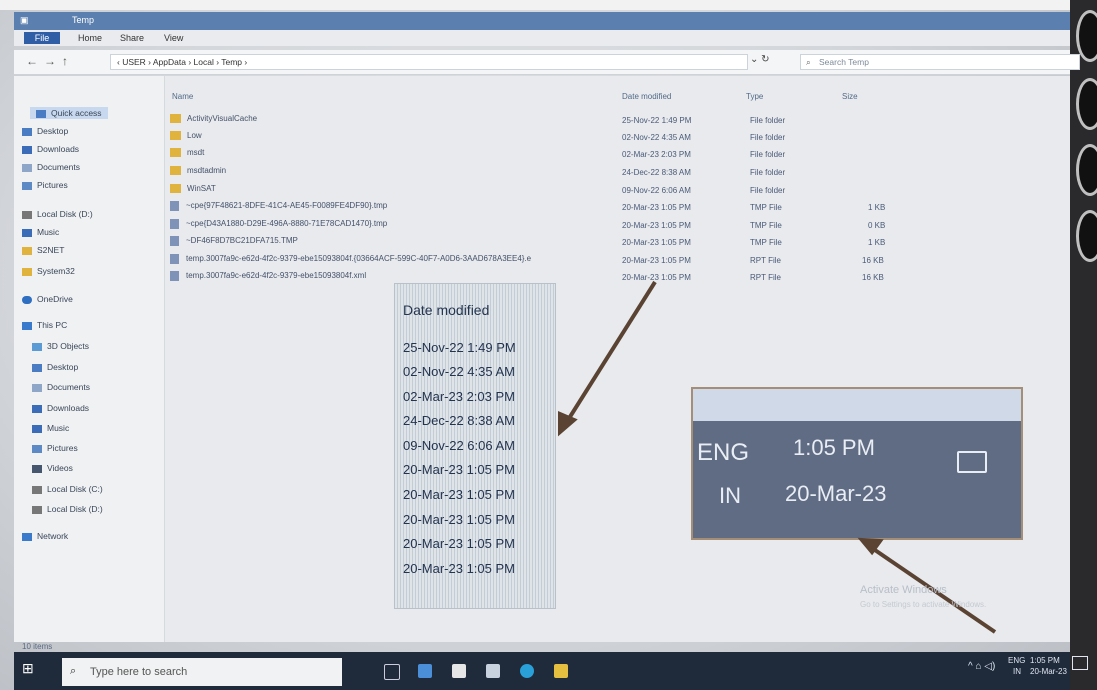 The image size is (1097, 690). I want to click on task-view-icon, so click(392, 672).